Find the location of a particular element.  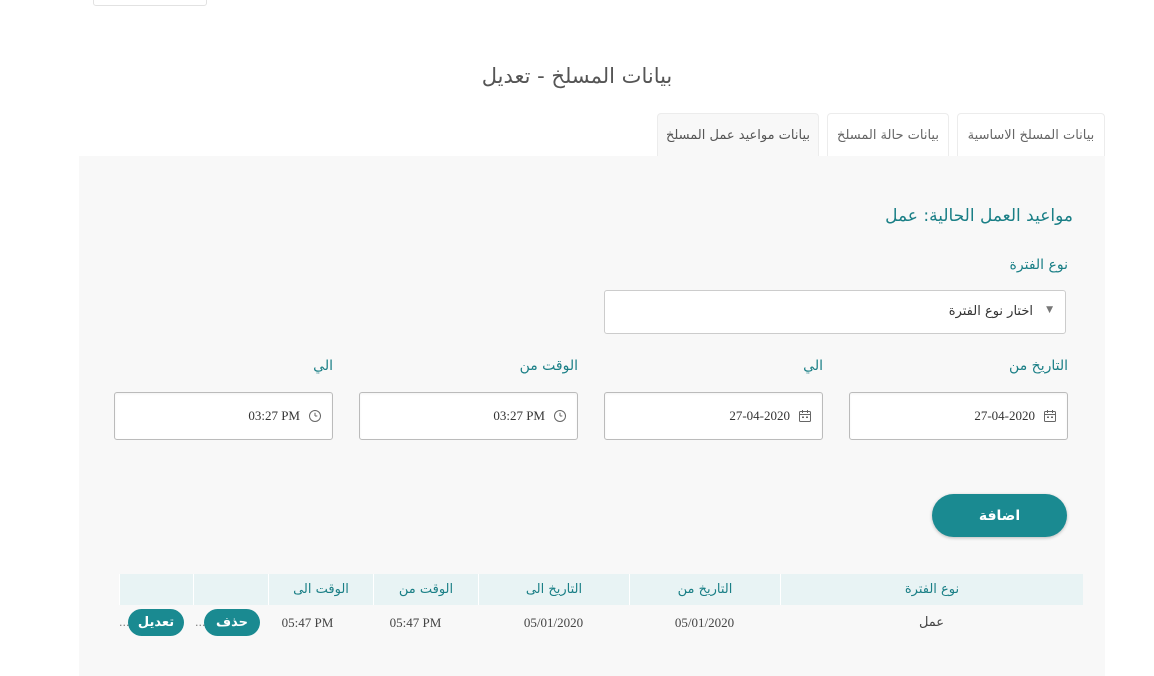

column-header-time-from: الوقت من is located at coordinates (425, 589).